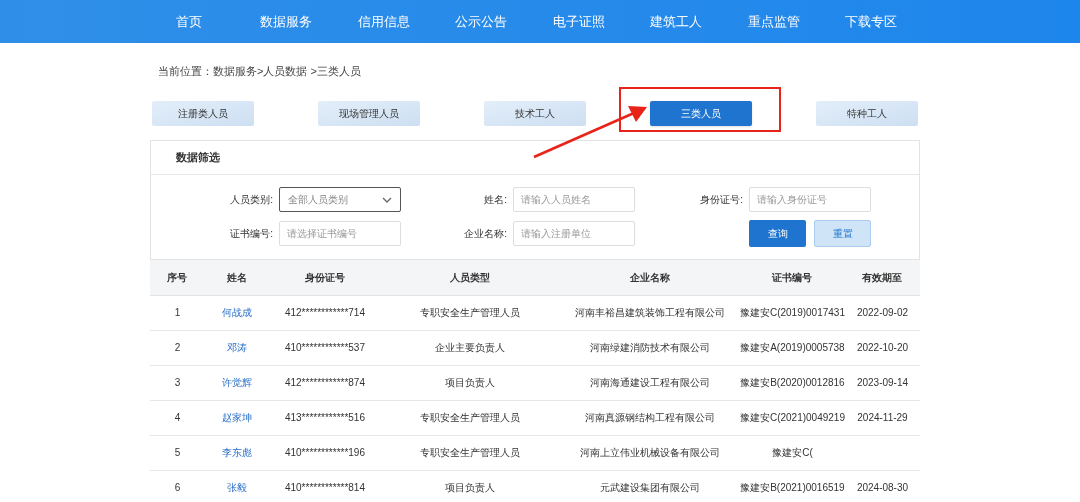 This screenshot has width=1080, height=502. I want to click on table-cell: 2024-11-29, so click(882, 417).